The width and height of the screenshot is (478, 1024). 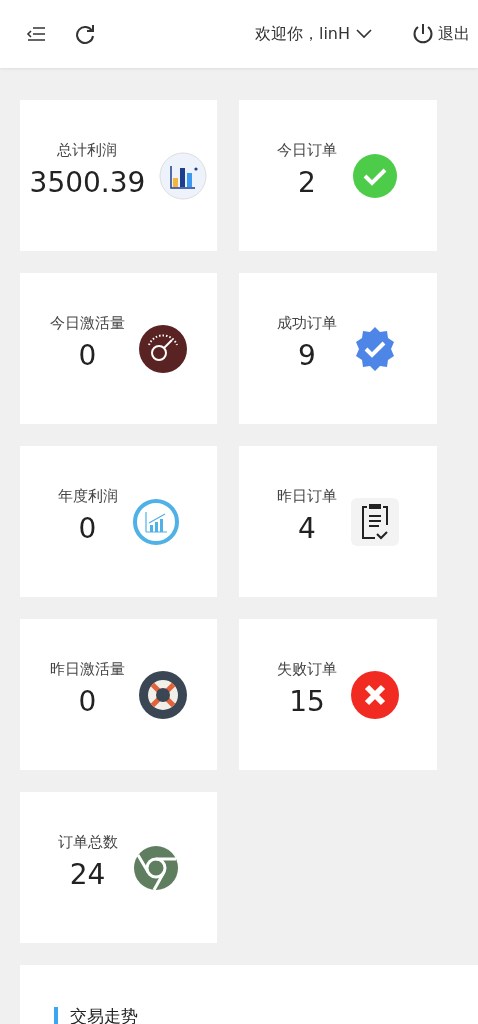 What do you see at coordinates (87, 669) in the screenshot?
I see `stat-label: 昨日激活量` at bounding box center [87, 669].